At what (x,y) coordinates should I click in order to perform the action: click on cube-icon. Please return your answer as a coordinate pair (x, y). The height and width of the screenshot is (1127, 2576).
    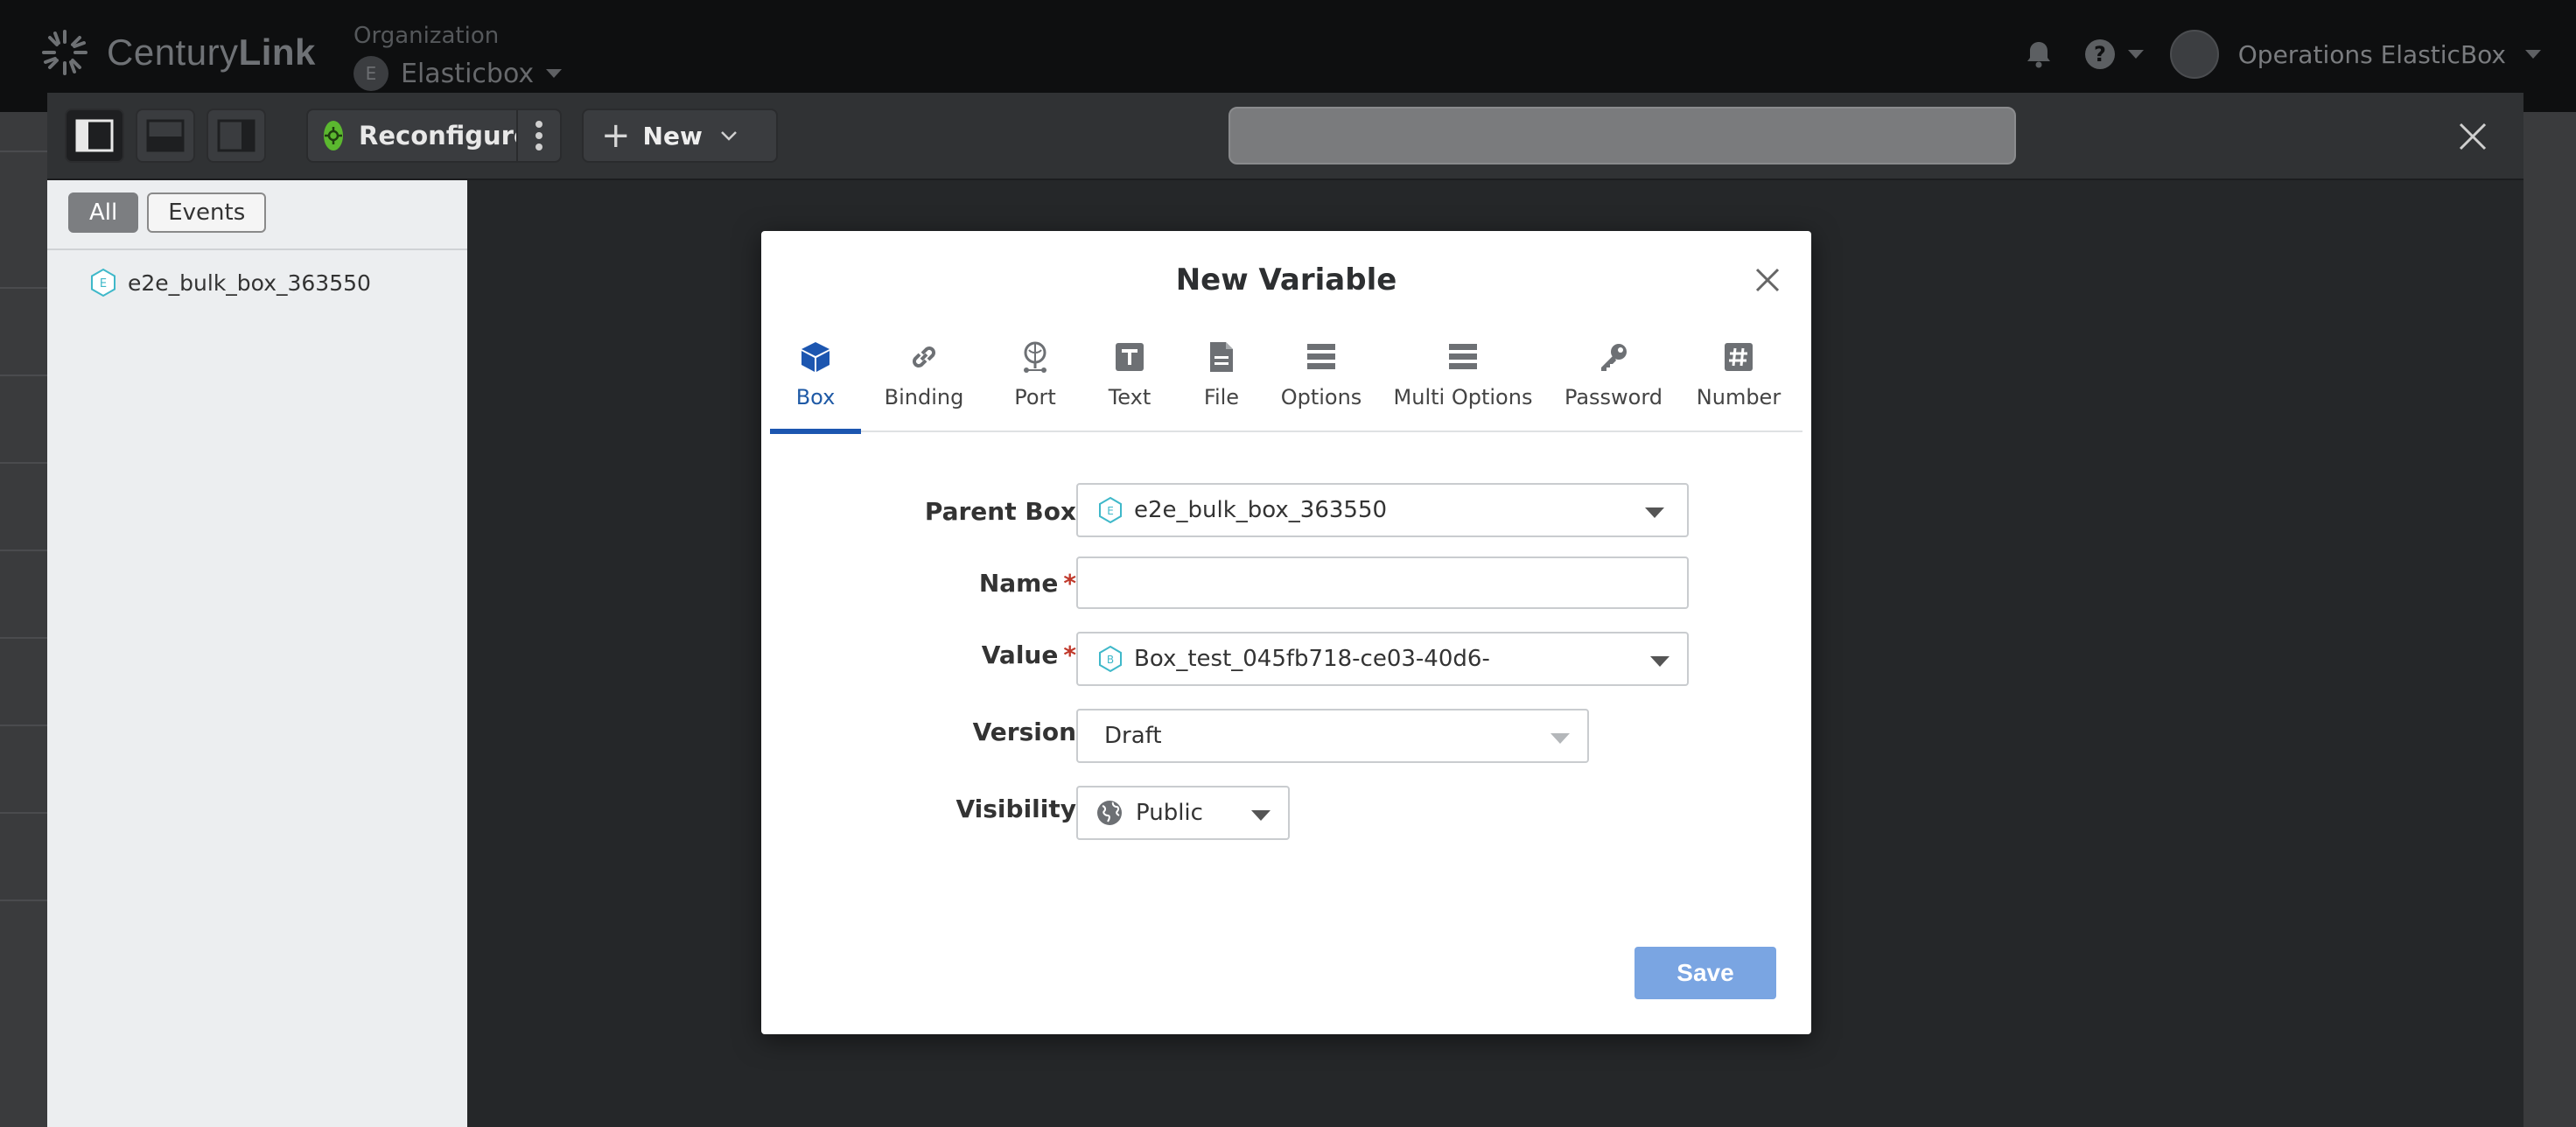
    Looking at the image, I should click on (816, 357).